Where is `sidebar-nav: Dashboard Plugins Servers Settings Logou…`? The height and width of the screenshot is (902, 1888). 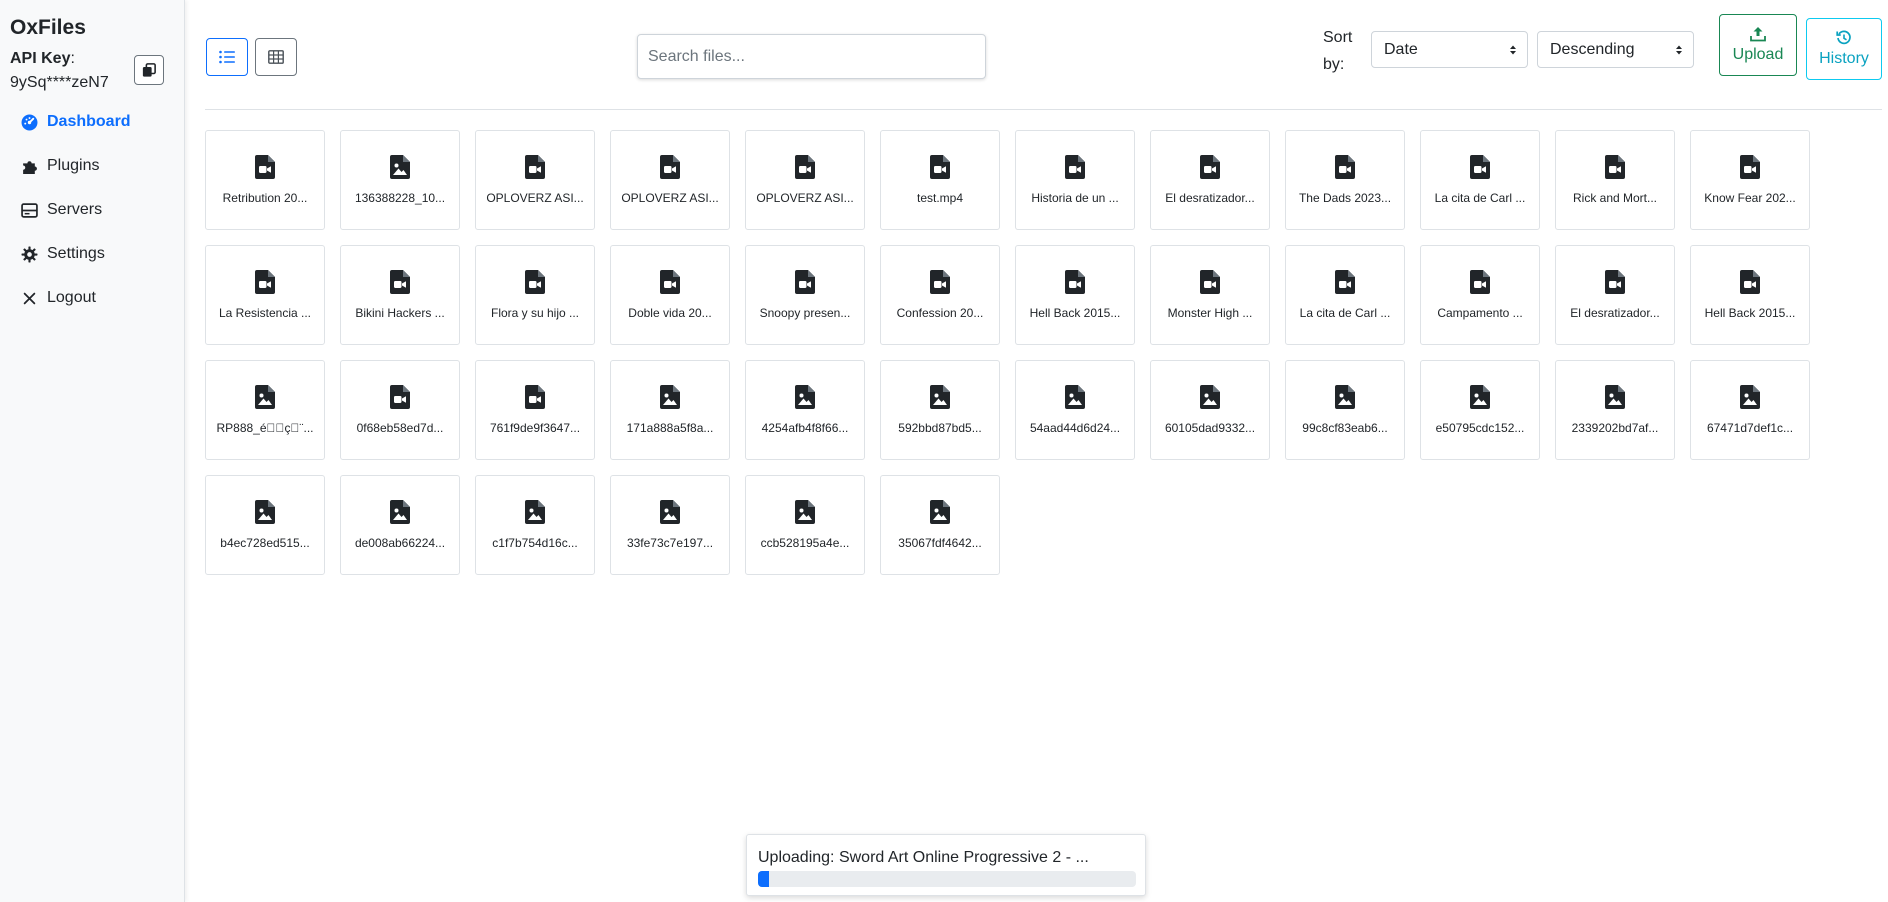 sidebar-nav: Dashboard Plugins Servers Settings Logou… is located at coordinates (92, 210).